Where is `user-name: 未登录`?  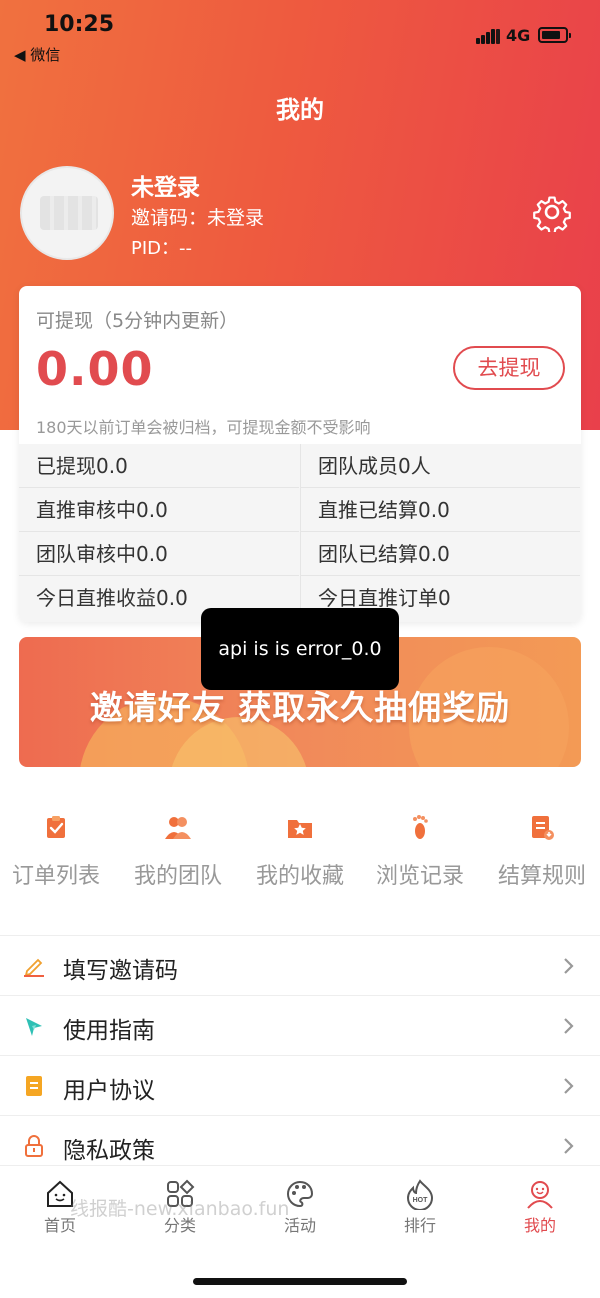 user-name: 未登录 is located at coordinates (165, 185).